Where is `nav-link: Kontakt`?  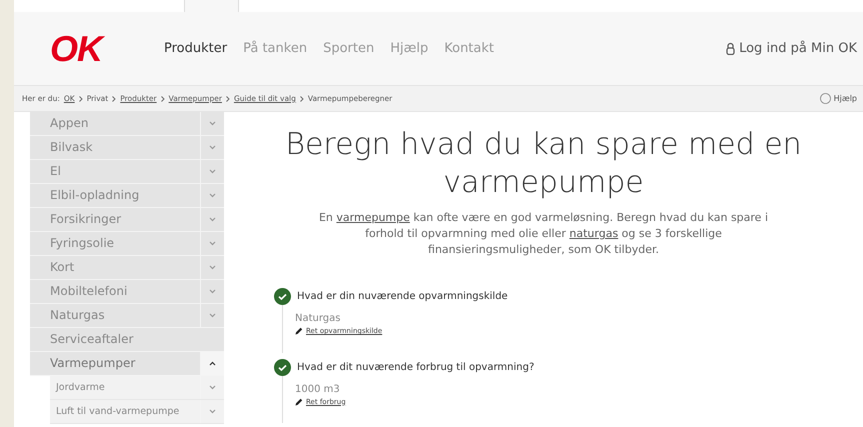 nav-link: Kontakt is located at coordinates (469, 48).